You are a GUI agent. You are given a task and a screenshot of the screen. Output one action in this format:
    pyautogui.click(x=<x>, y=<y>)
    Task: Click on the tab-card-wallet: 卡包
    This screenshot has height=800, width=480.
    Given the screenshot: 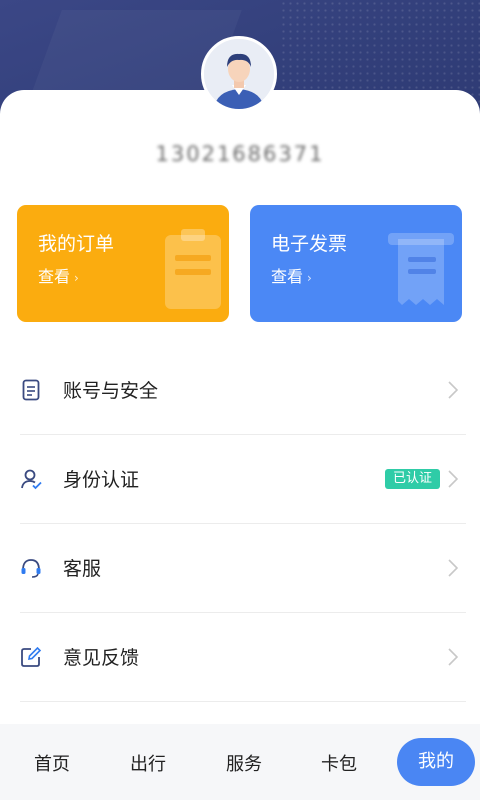 What is the action you would take?
    pyautogui.click(x=339, y=763)
    